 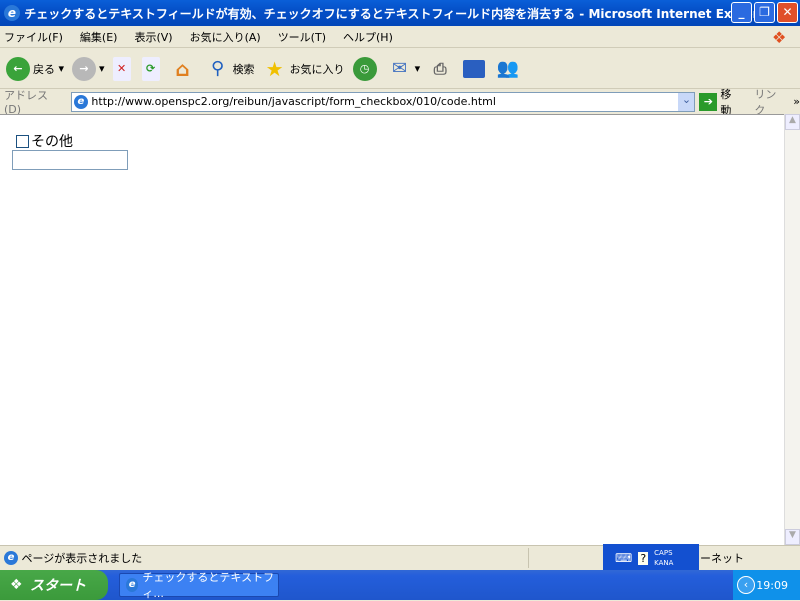 I want to click on keyboard-icon: ⌨, so click(x=623, y=558).